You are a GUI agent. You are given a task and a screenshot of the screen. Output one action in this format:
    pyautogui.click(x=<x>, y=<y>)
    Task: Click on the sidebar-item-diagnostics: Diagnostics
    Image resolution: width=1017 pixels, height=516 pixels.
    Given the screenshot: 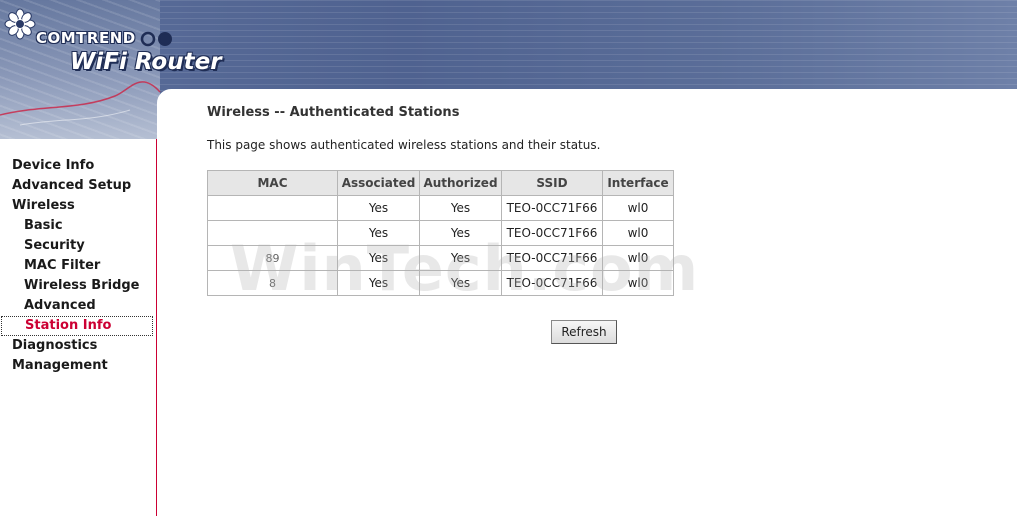 What is the action you would take?
    pyautogui.click(x=78, y=346)
    